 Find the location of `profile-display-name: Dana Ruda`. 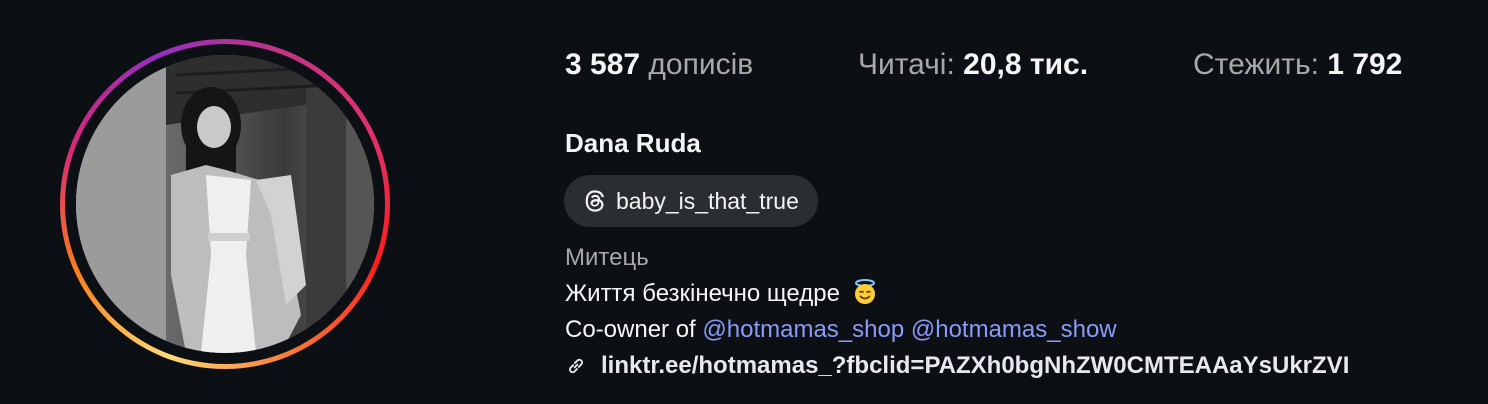

profile-display-name: Dana Ruda is located at coordinates (633, 143).